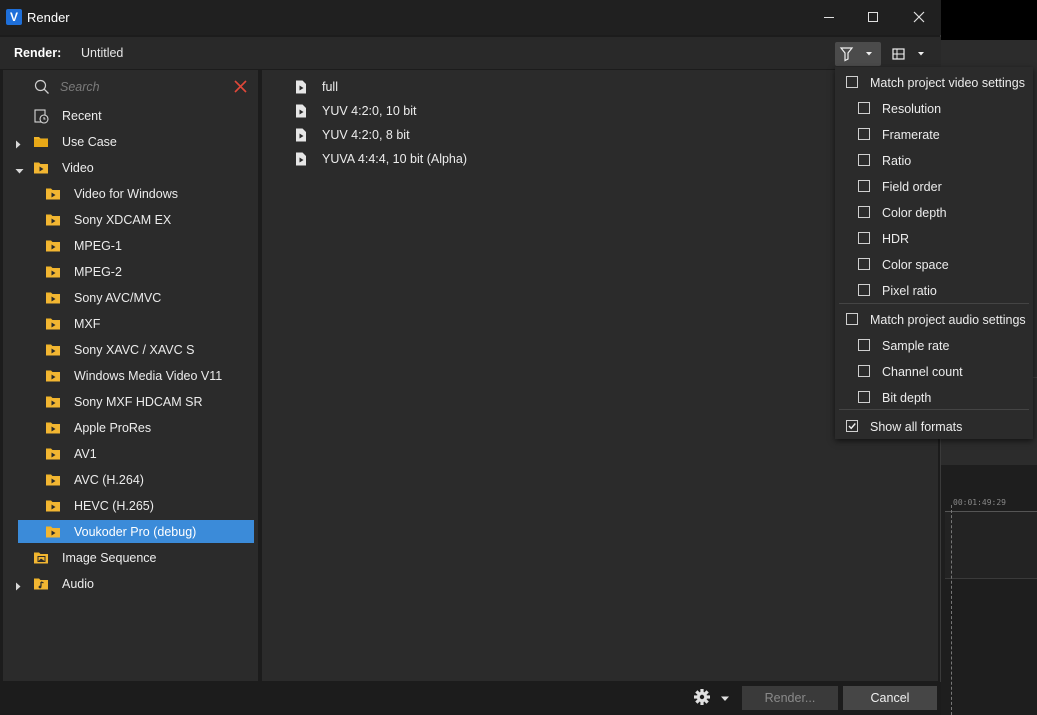 Image resolution: width=1037 pixels, height=715 pixels. What do you see at coordinates (702, 697) in the screenshot?
I see `settings-gear-icon` at bounding box center [702, 697].